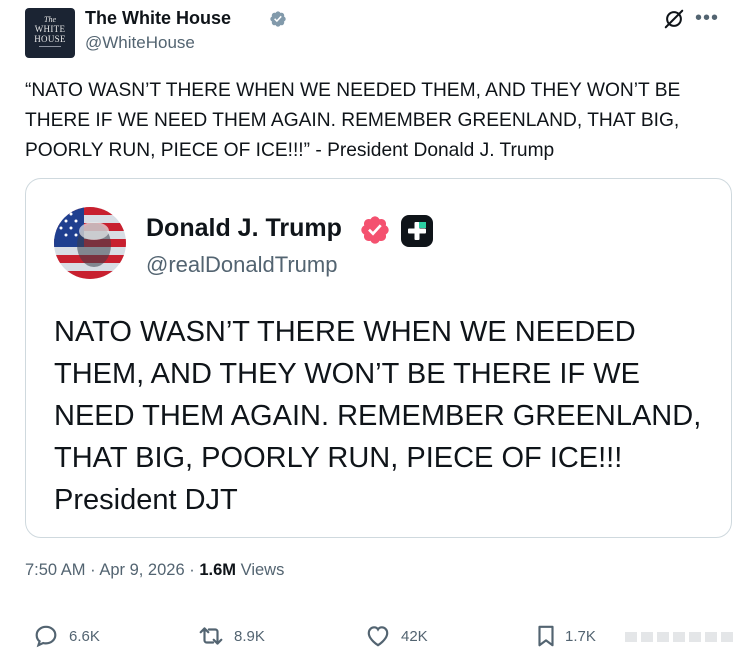  Describe the element at coordinates (679, 637) in the screenshot. I see `watermark-image` at that location.